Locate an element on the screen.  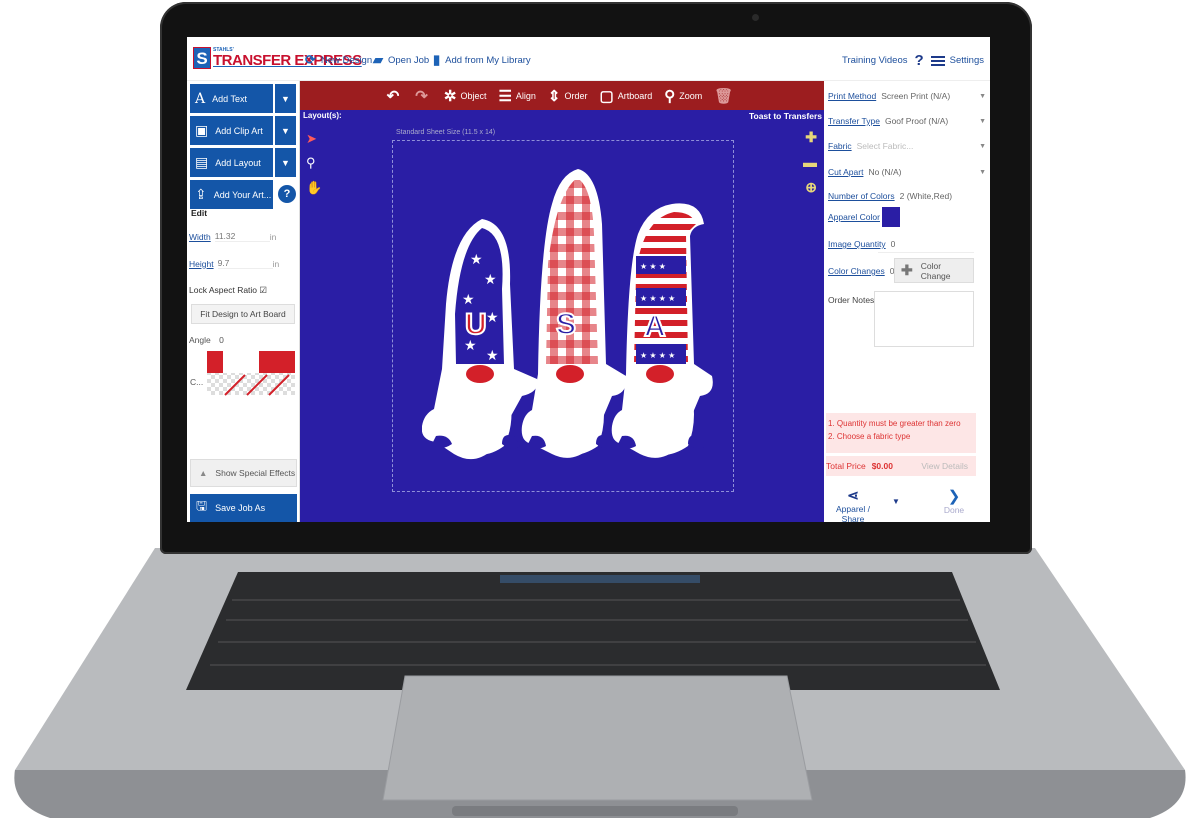
add-clip-art-dropdown: ▼ is located at coordinates (285, 130).